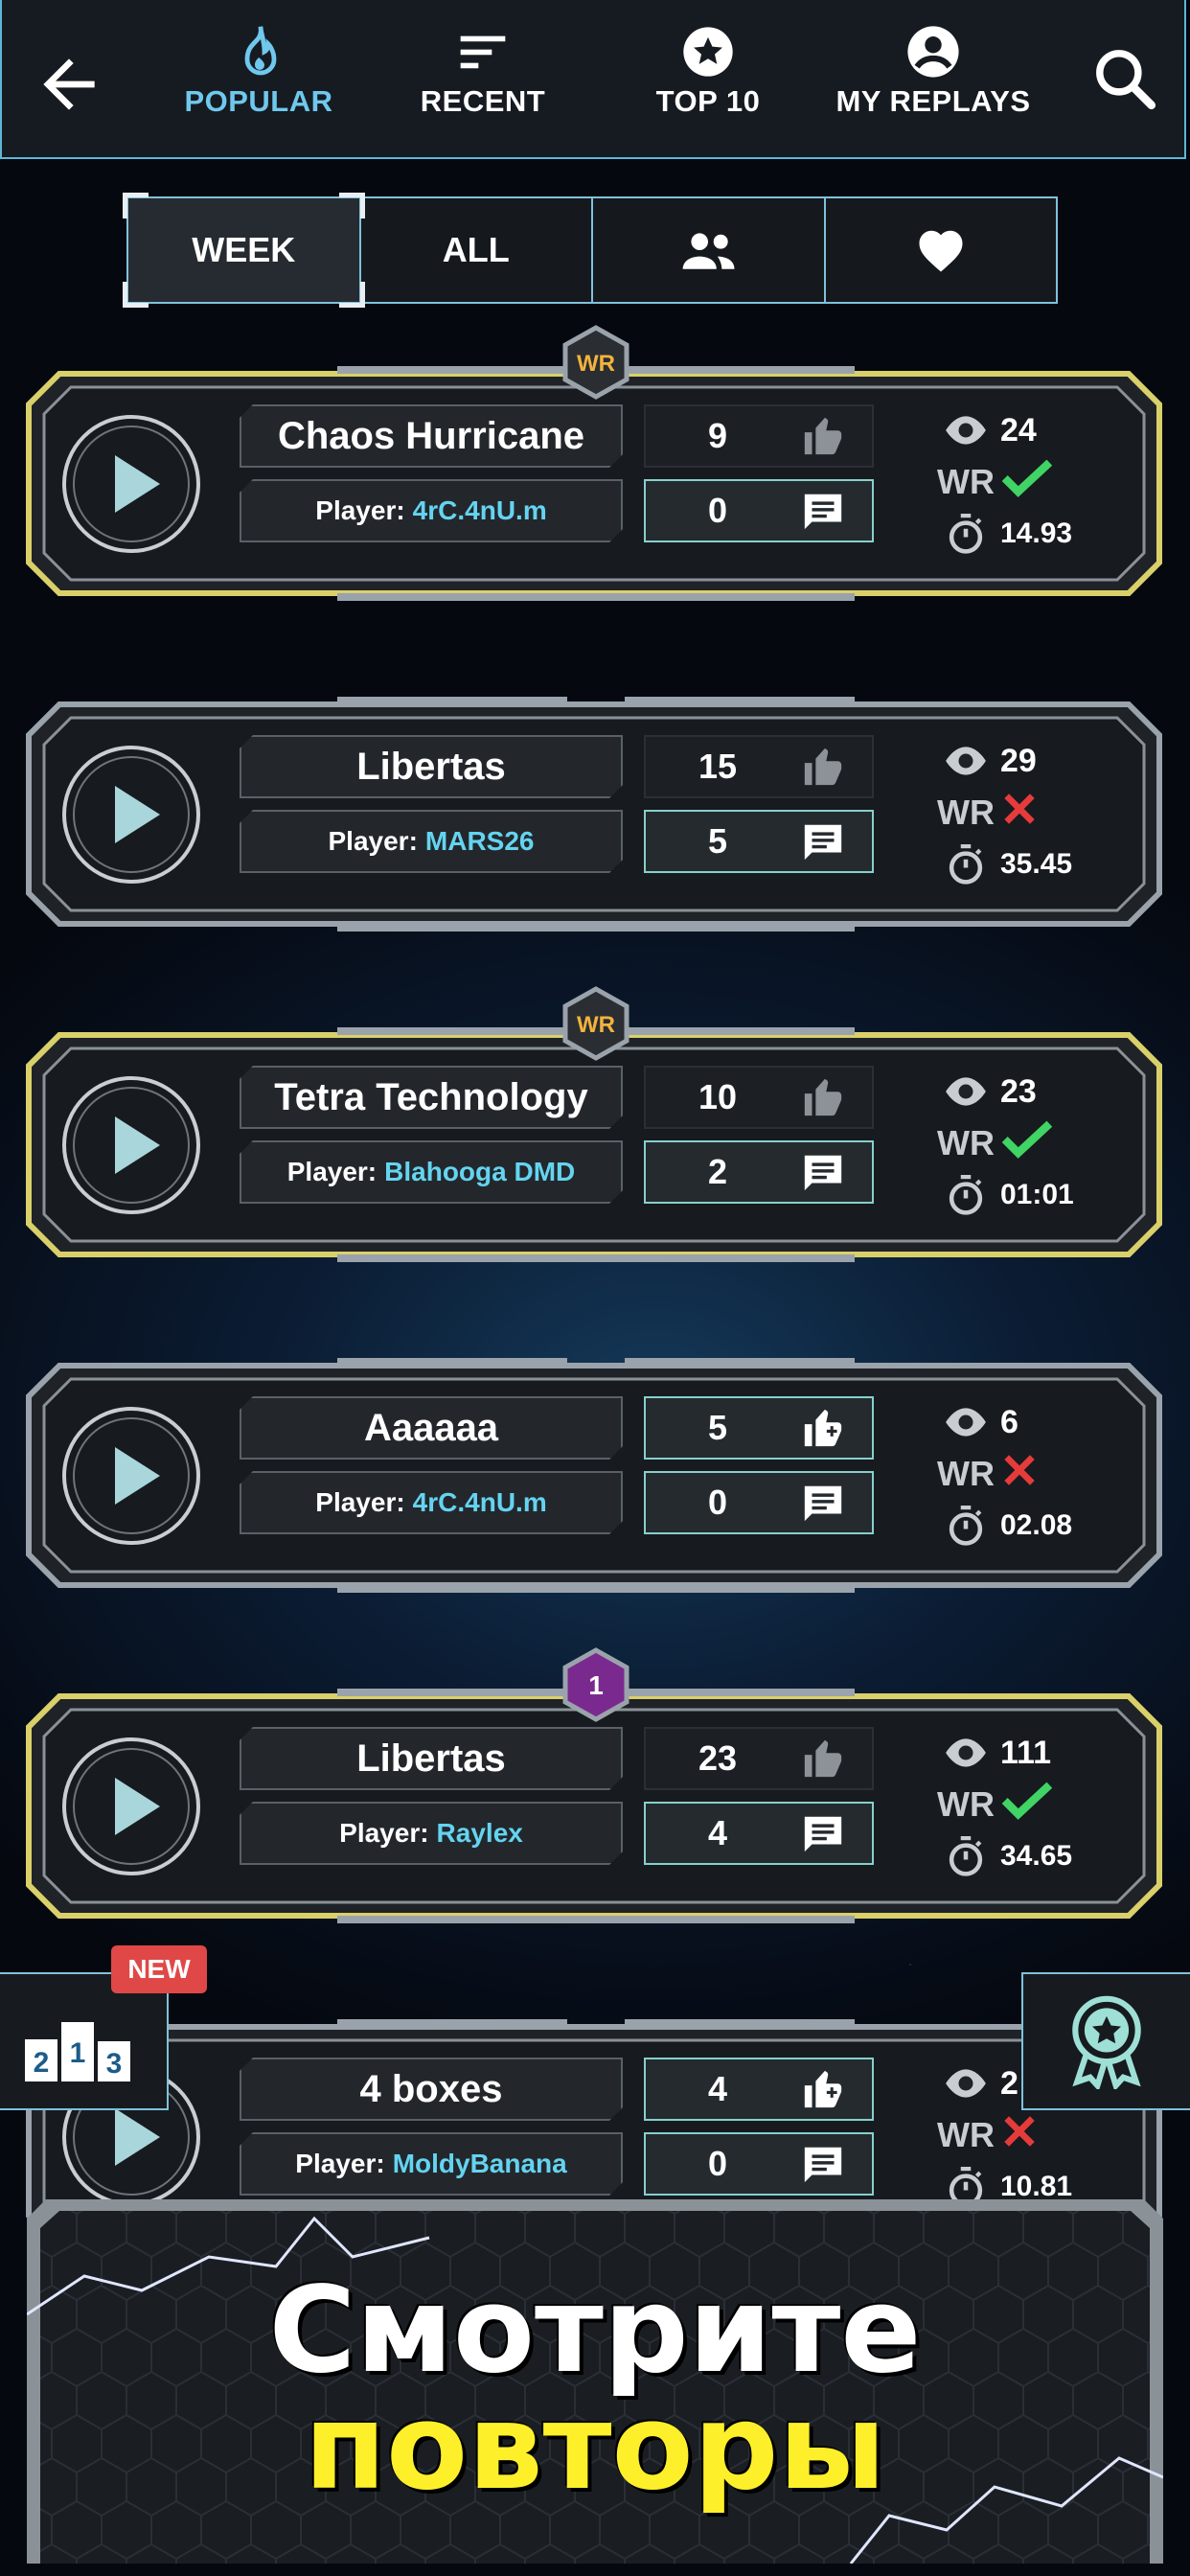 The image size is (1190, 2576). What do you see at coordinates (708, 81) in the screenshot?
I see `tab-top-10: TOP 10` at bounding box center [708, 81].